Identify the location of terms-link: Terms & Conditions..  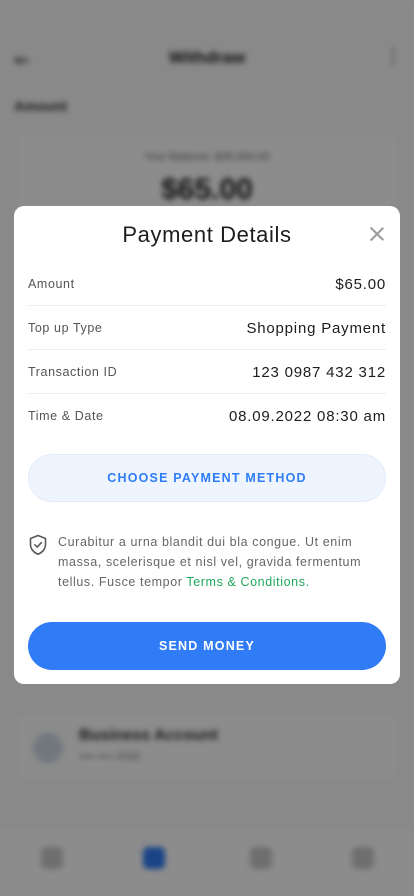
(247, 582).